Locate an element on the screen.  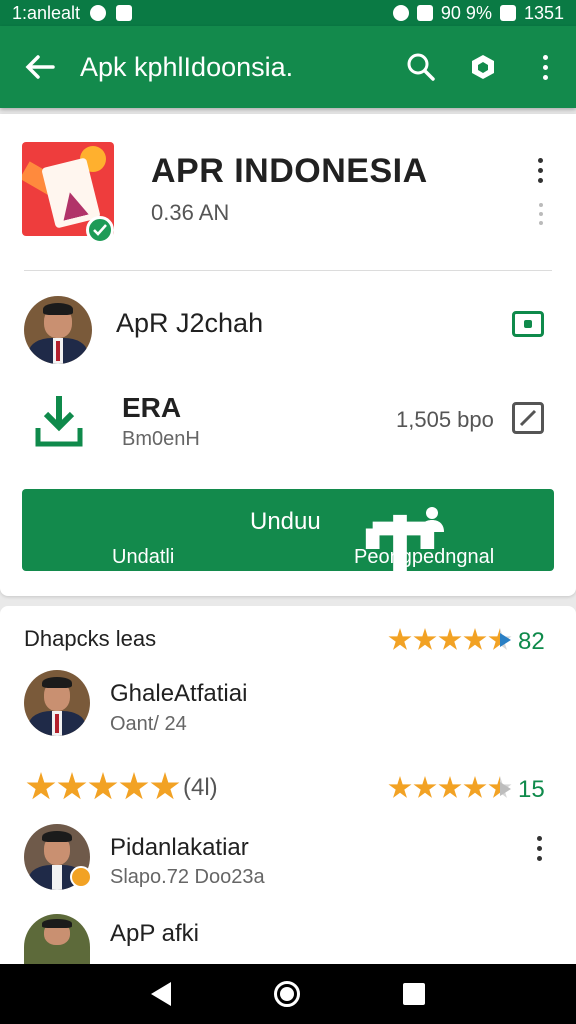
review-stars is located at coordinates (103, 787).